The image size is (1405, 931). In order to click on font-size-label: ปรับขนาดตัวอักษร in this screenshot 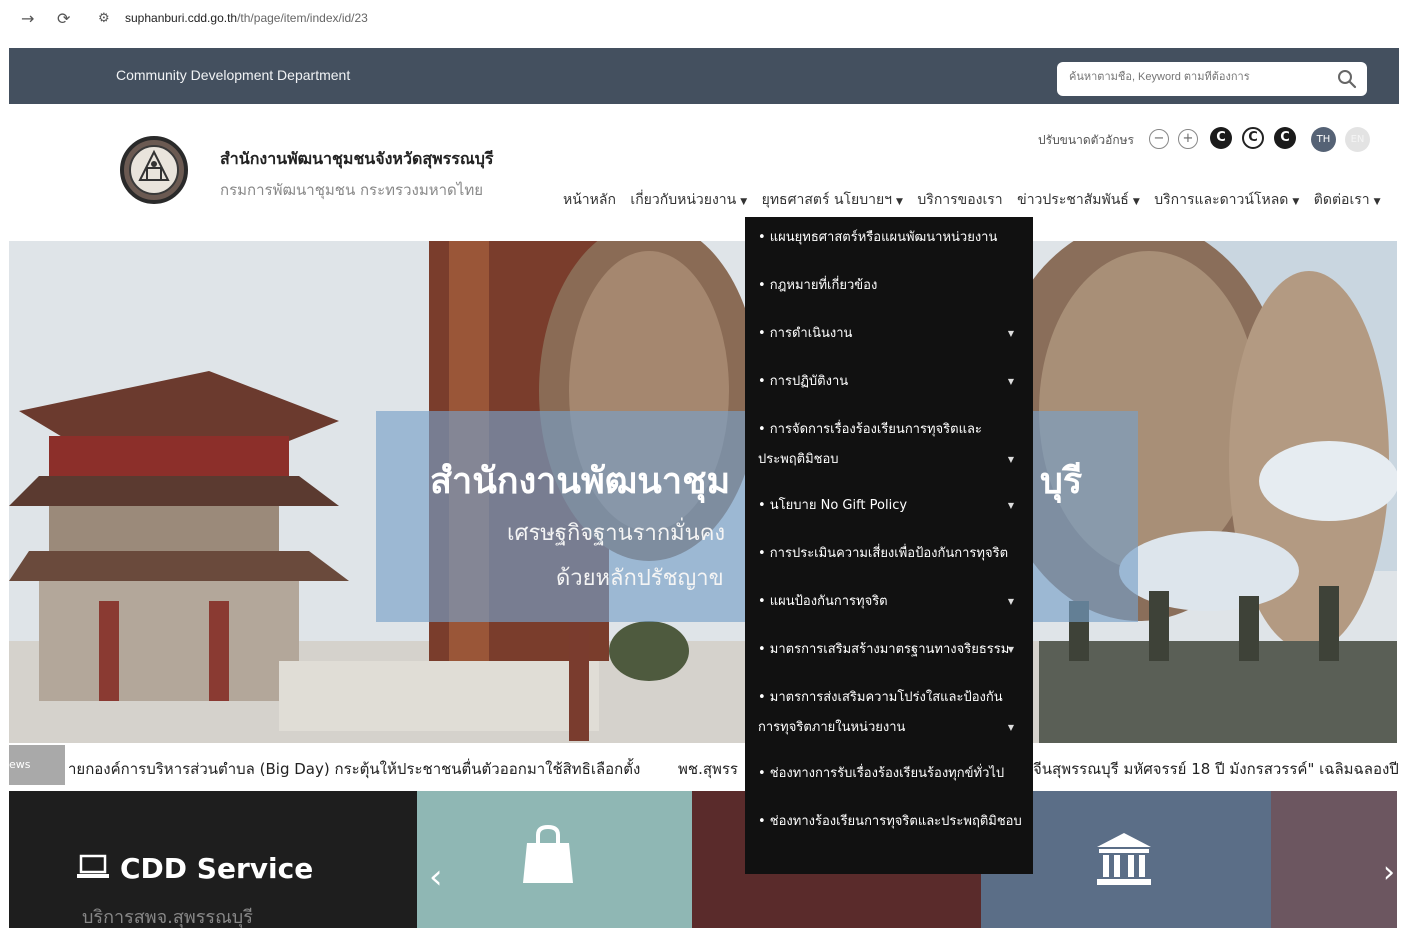, I will do `click(1086, 140)`.